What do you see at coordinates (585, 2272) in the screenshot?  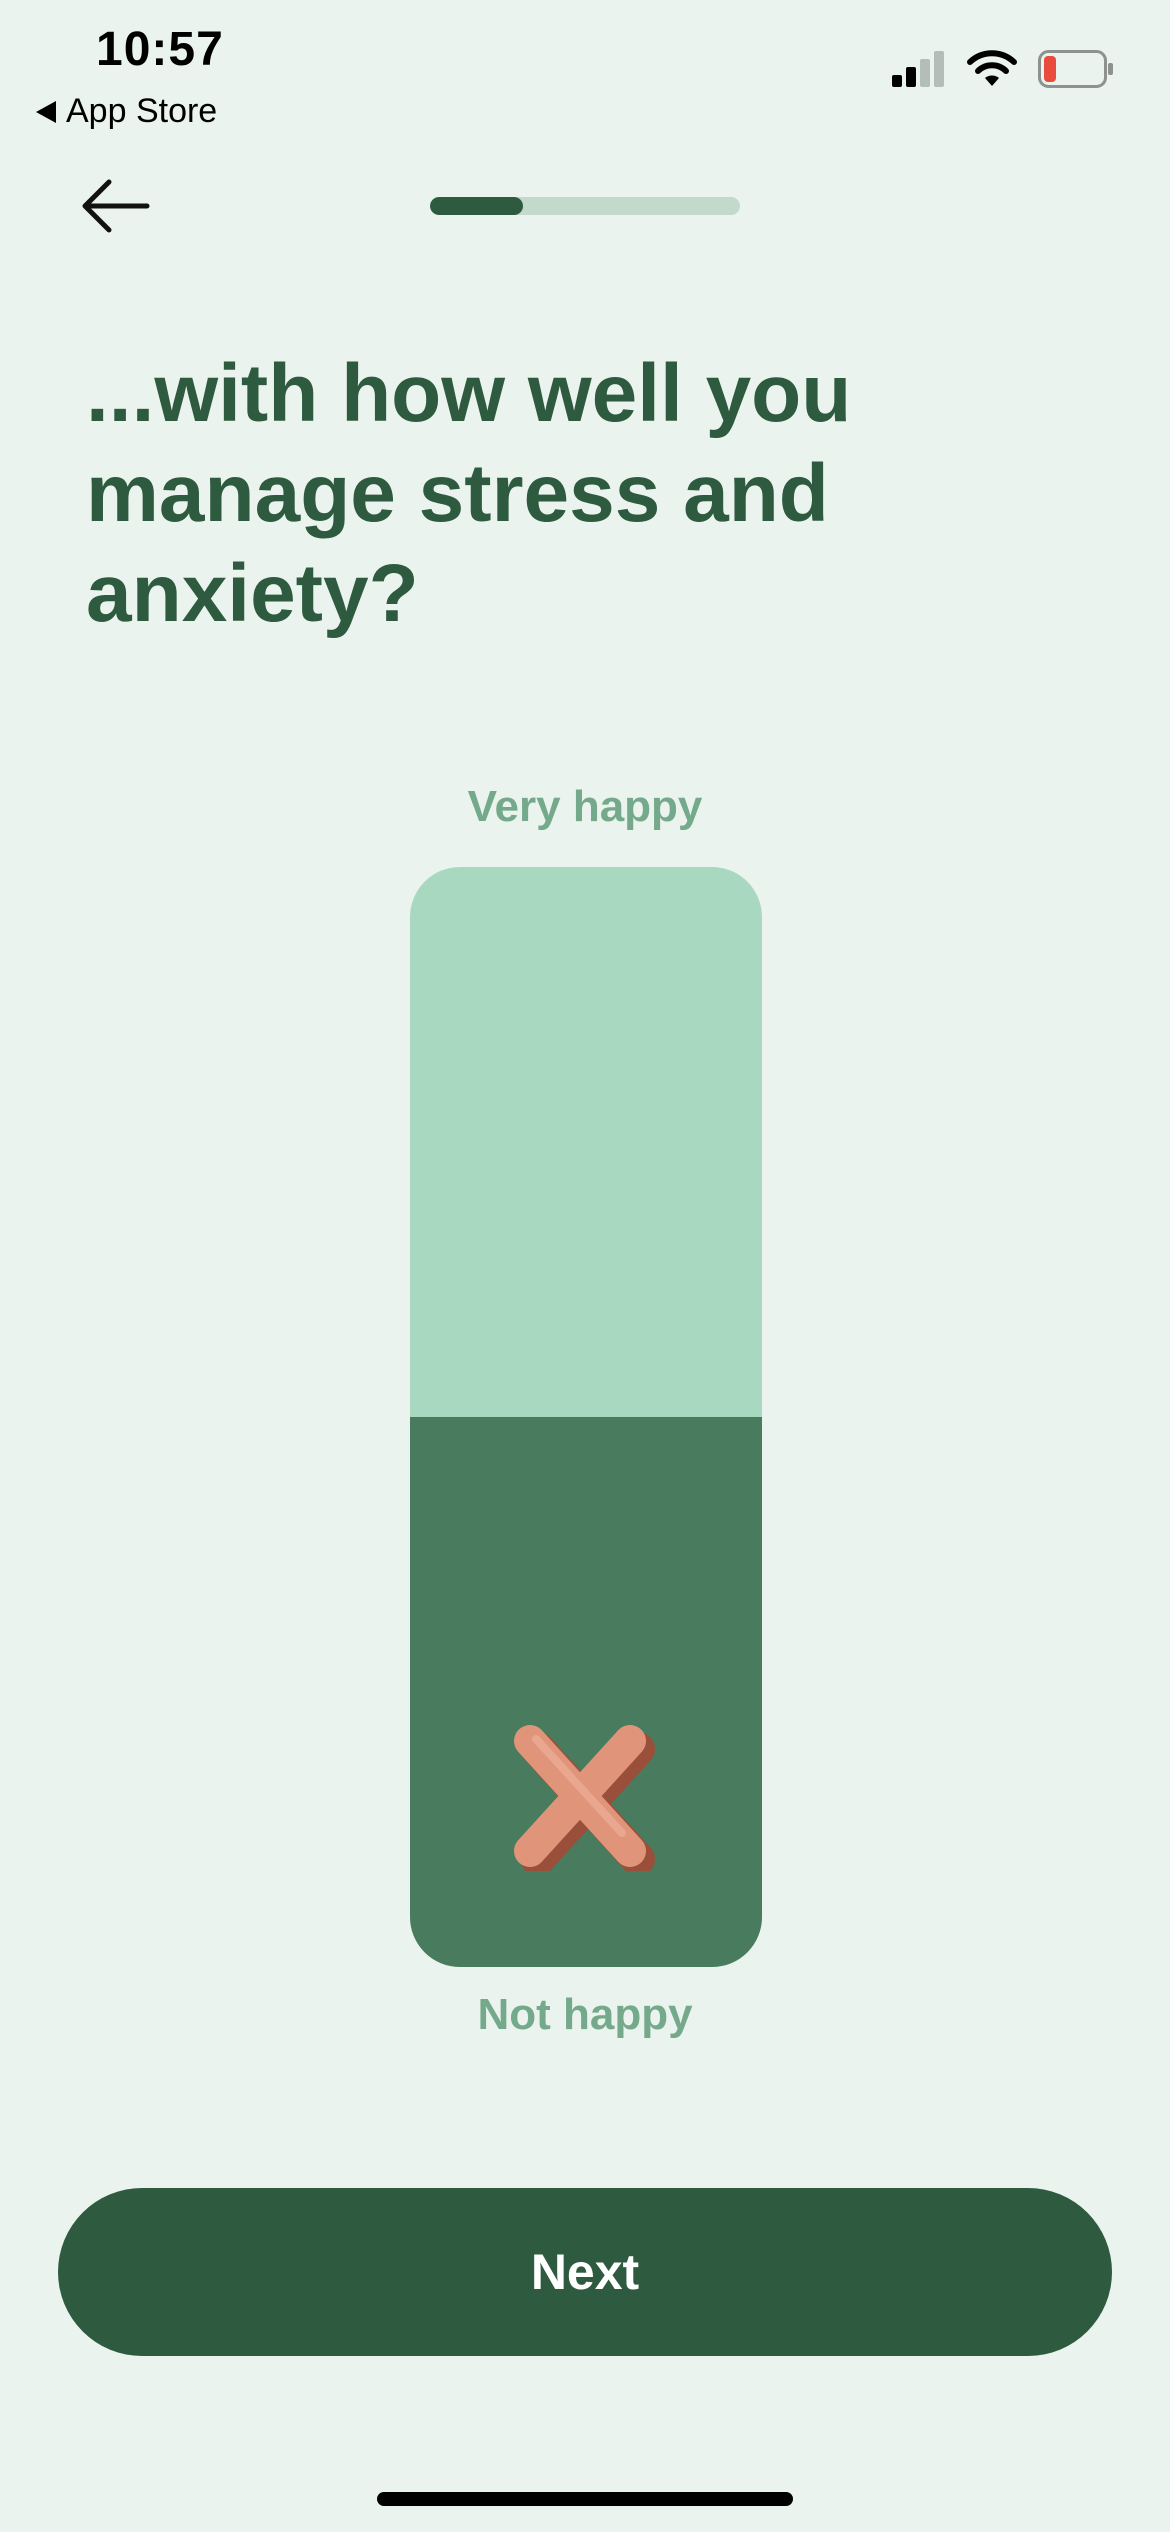 I see `next-button: Next` at bounding box center [585, 2272].